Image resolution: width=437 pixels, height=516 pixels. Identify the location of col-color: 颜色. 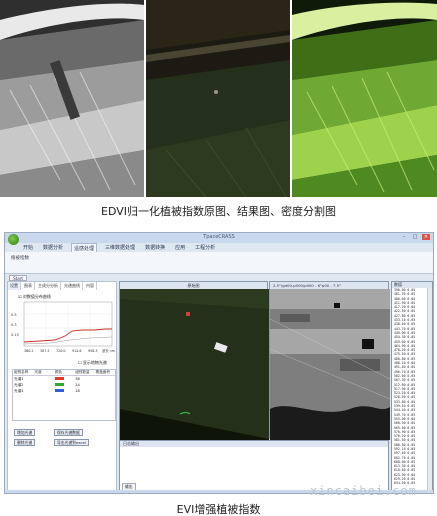
(58, 372).